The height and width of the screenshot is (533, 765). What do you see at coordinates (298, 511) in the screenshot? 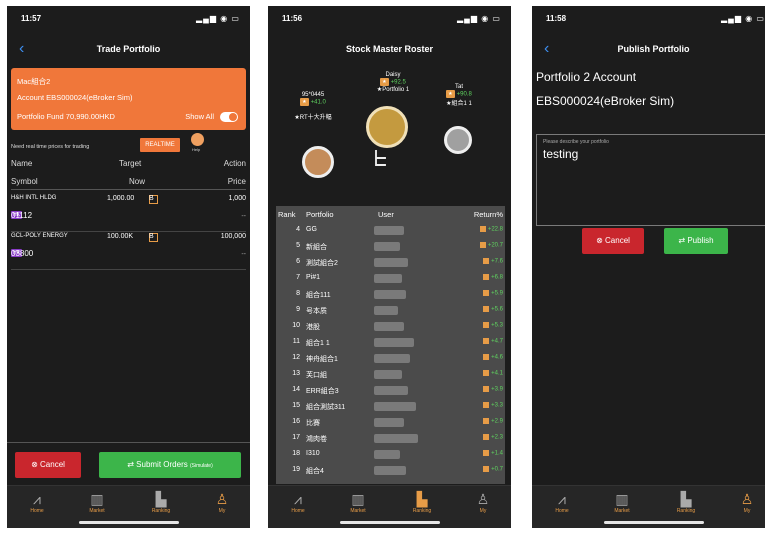
I see `tab-label: Home` at bounding box center [298, 511].